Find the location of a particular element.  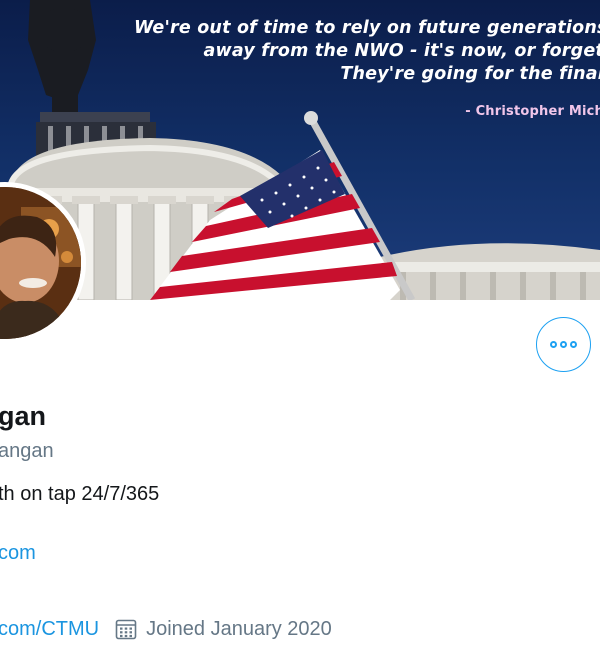

more-options-button is located at coordinates (563, 344).